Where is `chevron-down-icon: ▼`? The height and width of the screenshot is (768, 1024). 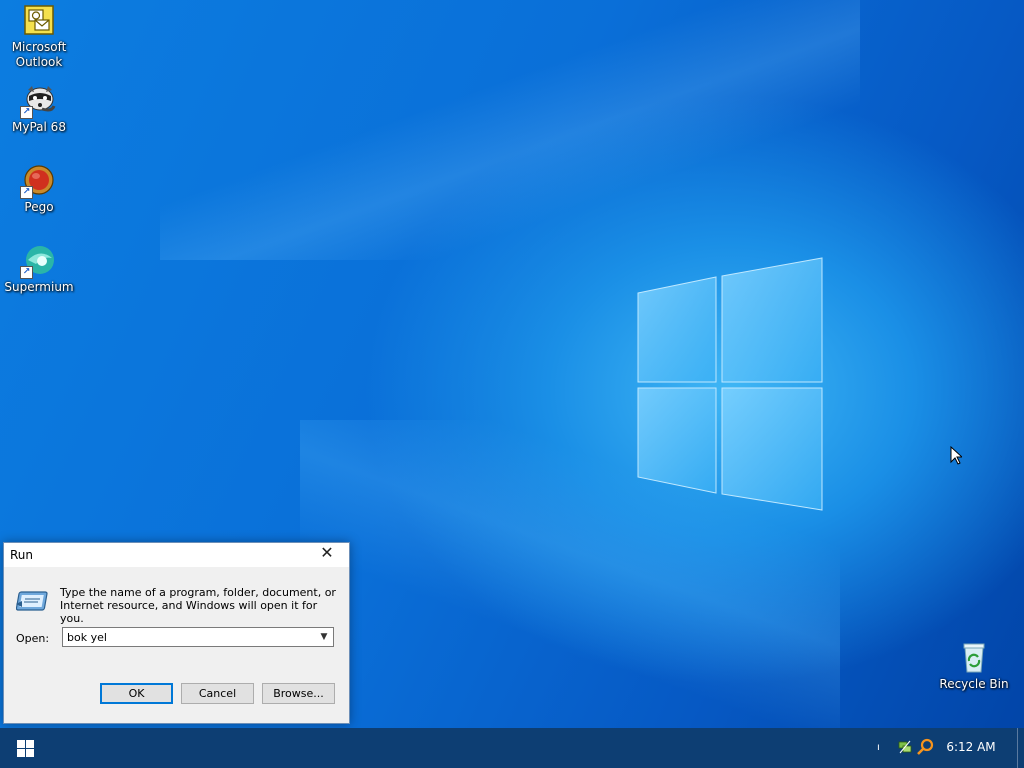 chevron-down-icon: ▼ is located at coordinates (324, 637).